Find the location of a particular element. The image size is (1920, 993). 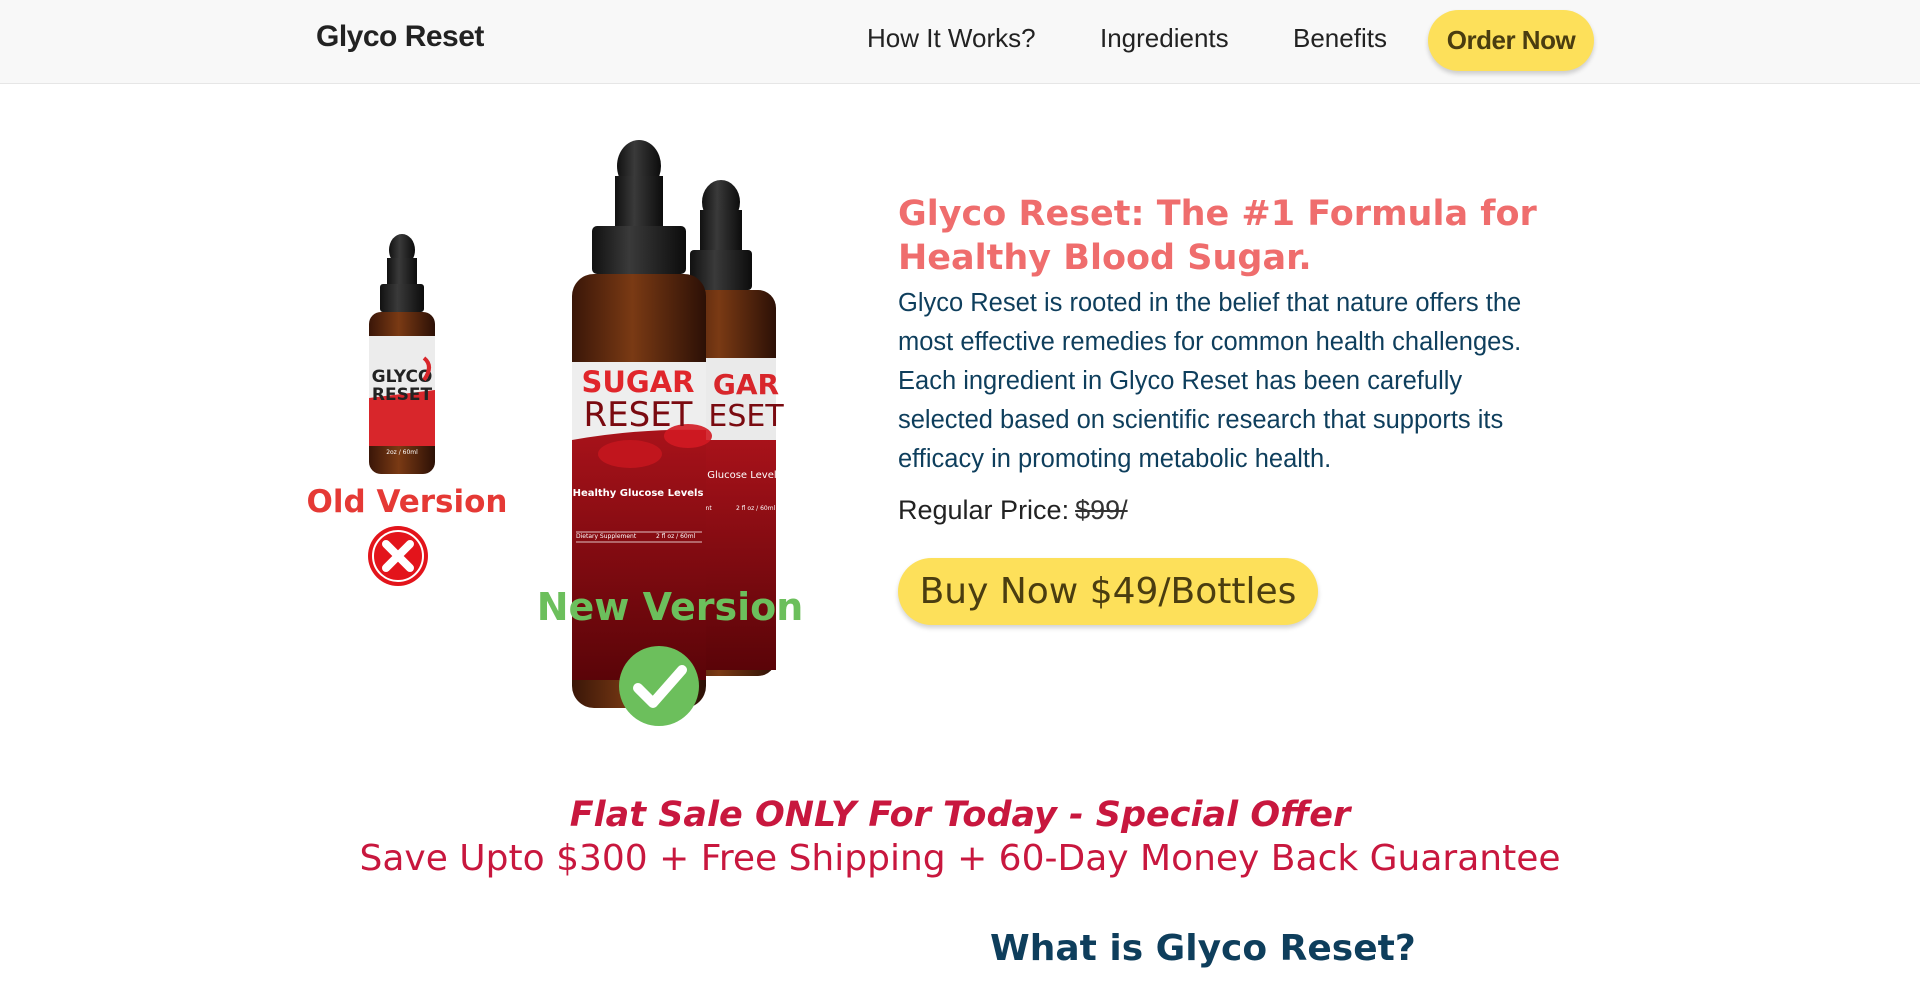

buy-now-button: Buy Now $49/Bottles is located at coordinates (1108, 591).